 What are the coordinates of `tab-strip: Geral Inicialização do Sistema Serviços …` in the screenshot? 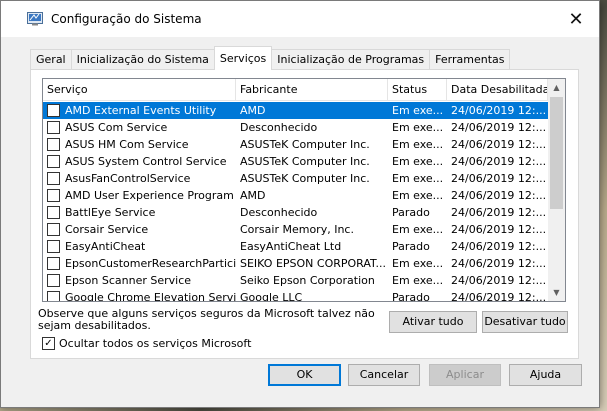 It's located at (270, 58).